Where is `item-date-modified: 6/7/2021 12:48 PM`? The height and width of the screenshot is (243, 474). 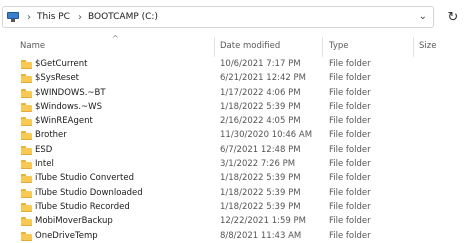
item-date-modified: 6/7/2021 12:48 PM is located at coordinates (260, 149).